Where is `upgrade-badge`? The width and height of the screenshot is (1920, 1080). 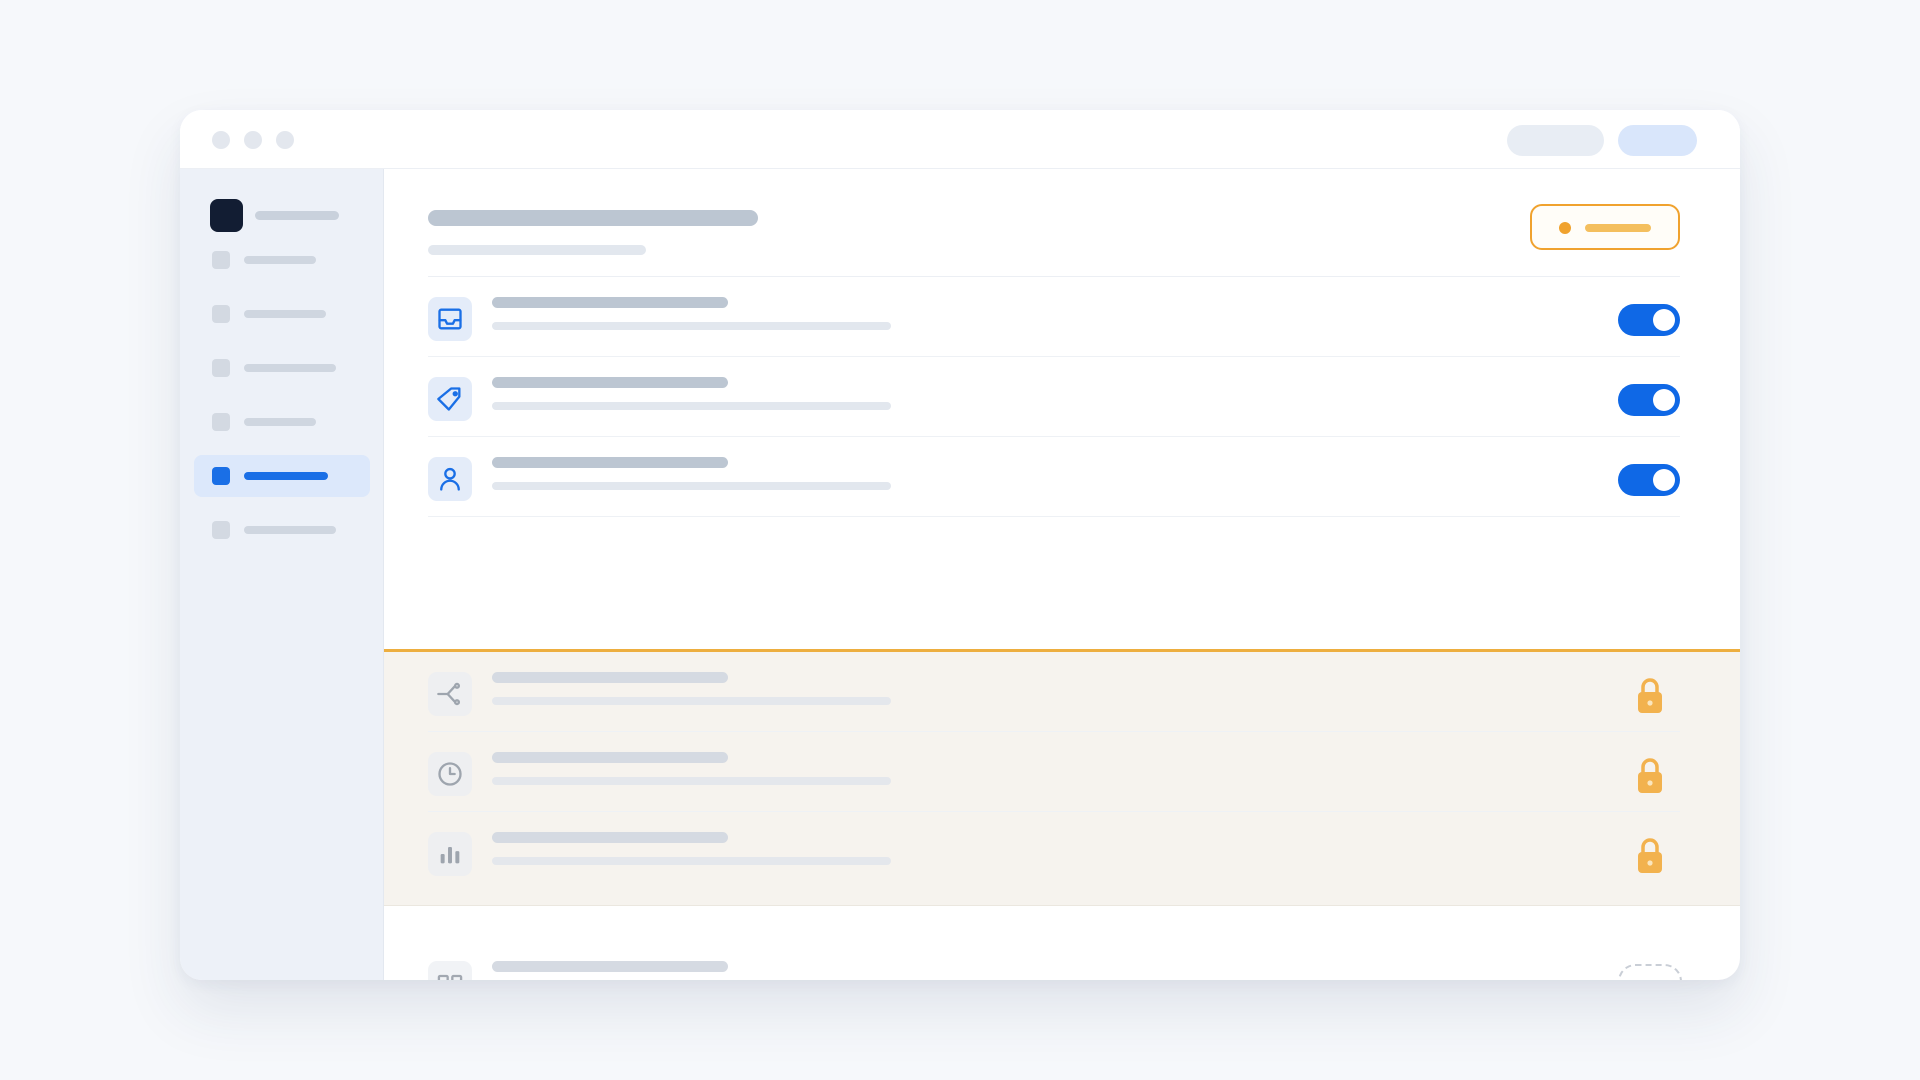 upgrade-badge is located at coordinates (1605, 227).